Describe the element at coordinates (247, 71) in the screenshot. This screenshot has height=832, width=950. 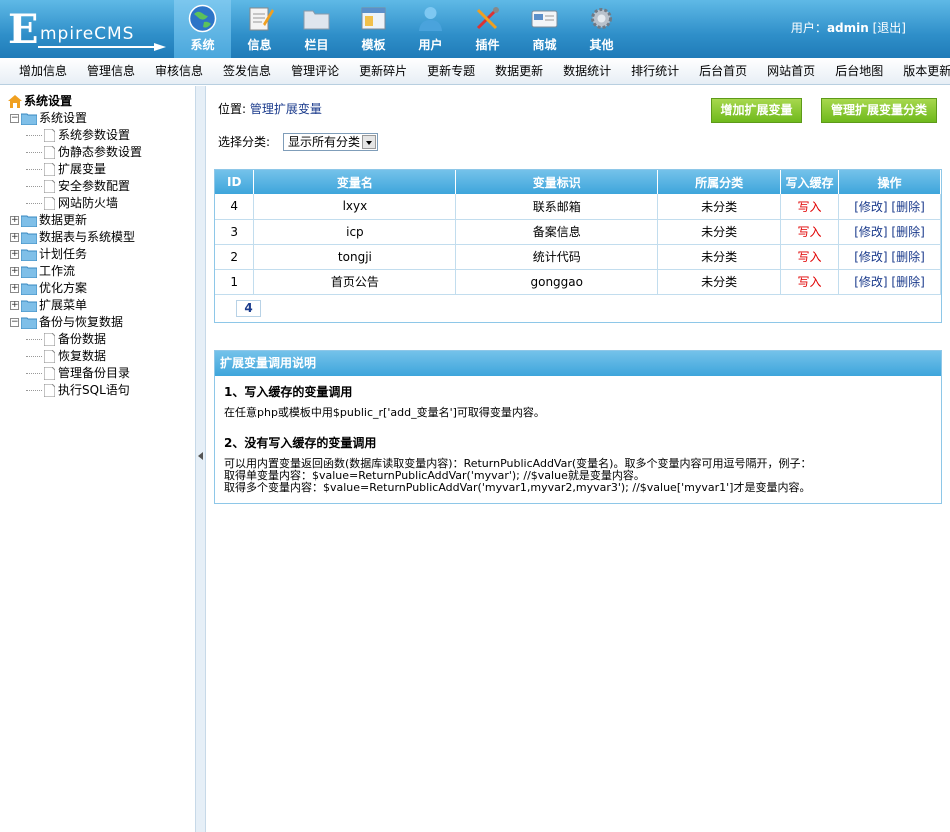
I see `subnav-item: 签发信息` at that location.